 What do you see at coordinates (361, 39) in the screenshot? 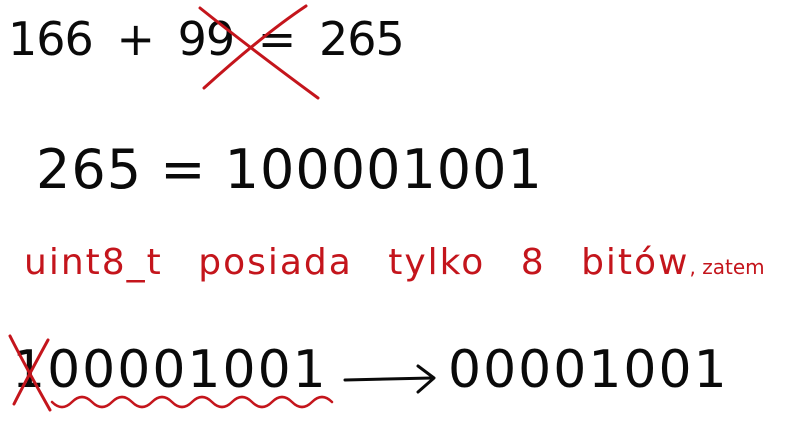
I see `crossed-result: 265` at bounding box center [361, 39].